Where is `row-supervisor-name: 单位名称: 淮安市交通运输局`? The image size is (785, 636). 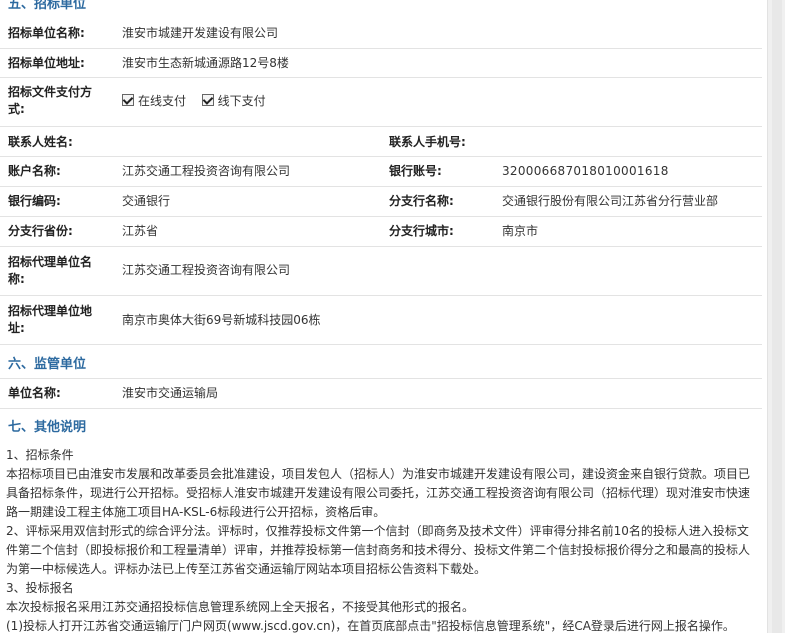 row-supervisor-name: 单位名称: 淮安市交通运输局 is located at coordinates (381, 393).